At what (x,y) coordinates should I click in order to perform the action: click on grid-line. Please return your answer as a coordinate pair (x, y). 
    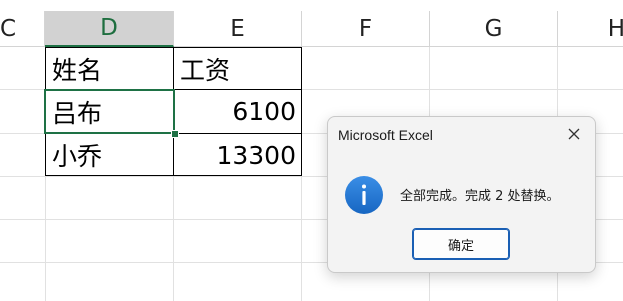
    Looking at the image, I should click on (301, 174).